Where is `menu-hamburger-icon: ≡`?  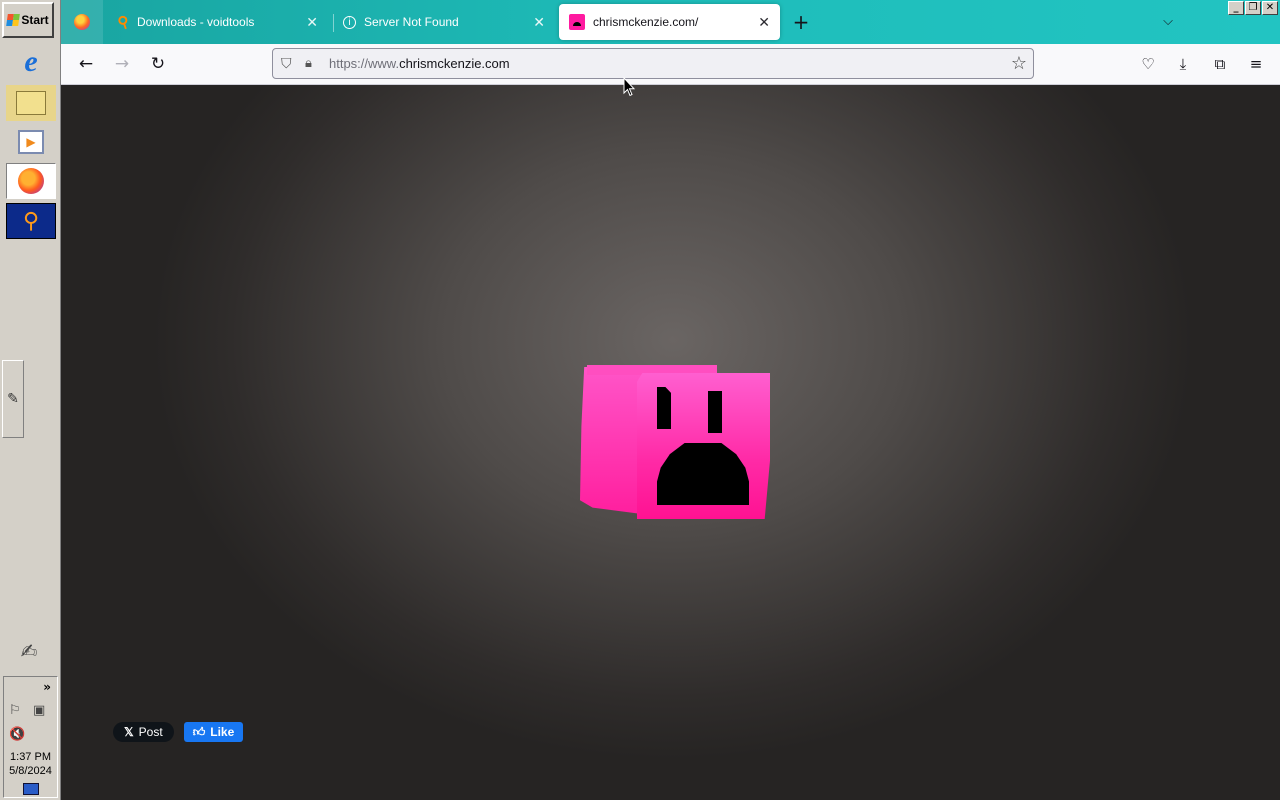
menu-hamburger-icon: ≡ is located at coordinates (1256, 64).